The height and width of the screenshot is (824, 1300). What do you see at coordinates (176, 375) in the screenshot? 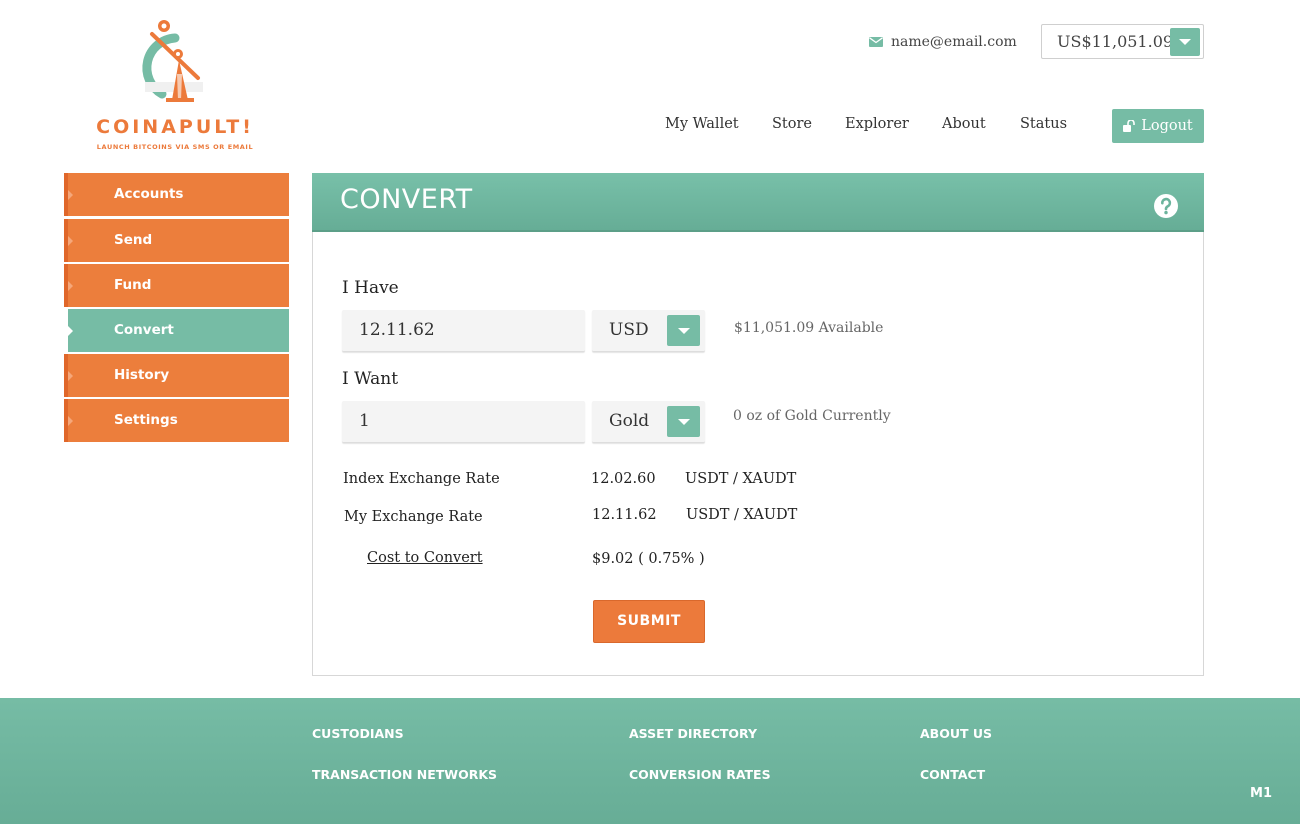
I see `sidebar-item-history: History` at bounding box center [176, 375].